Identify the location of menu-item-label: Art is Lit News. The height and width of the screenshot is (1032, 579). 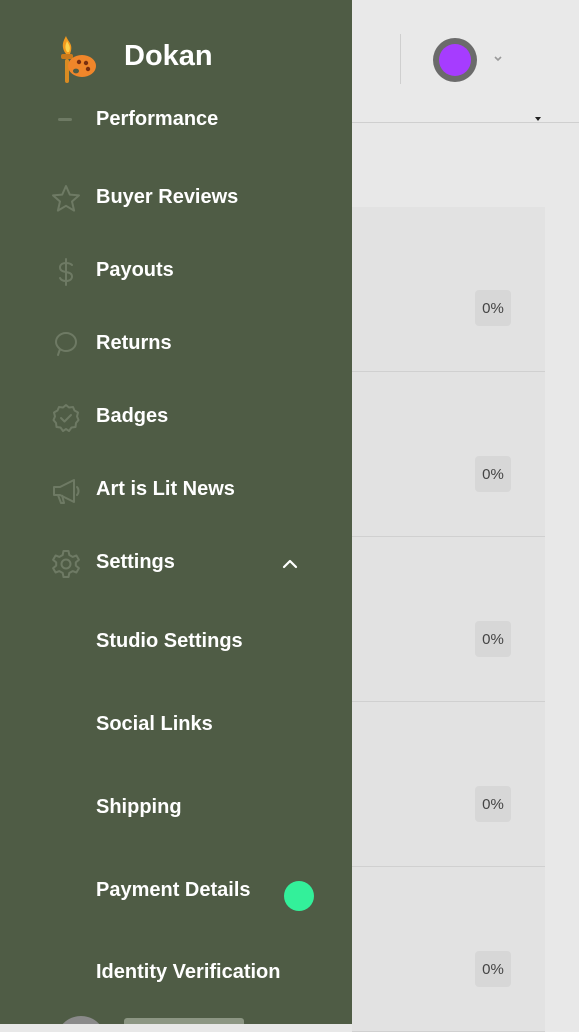
(165, 489).